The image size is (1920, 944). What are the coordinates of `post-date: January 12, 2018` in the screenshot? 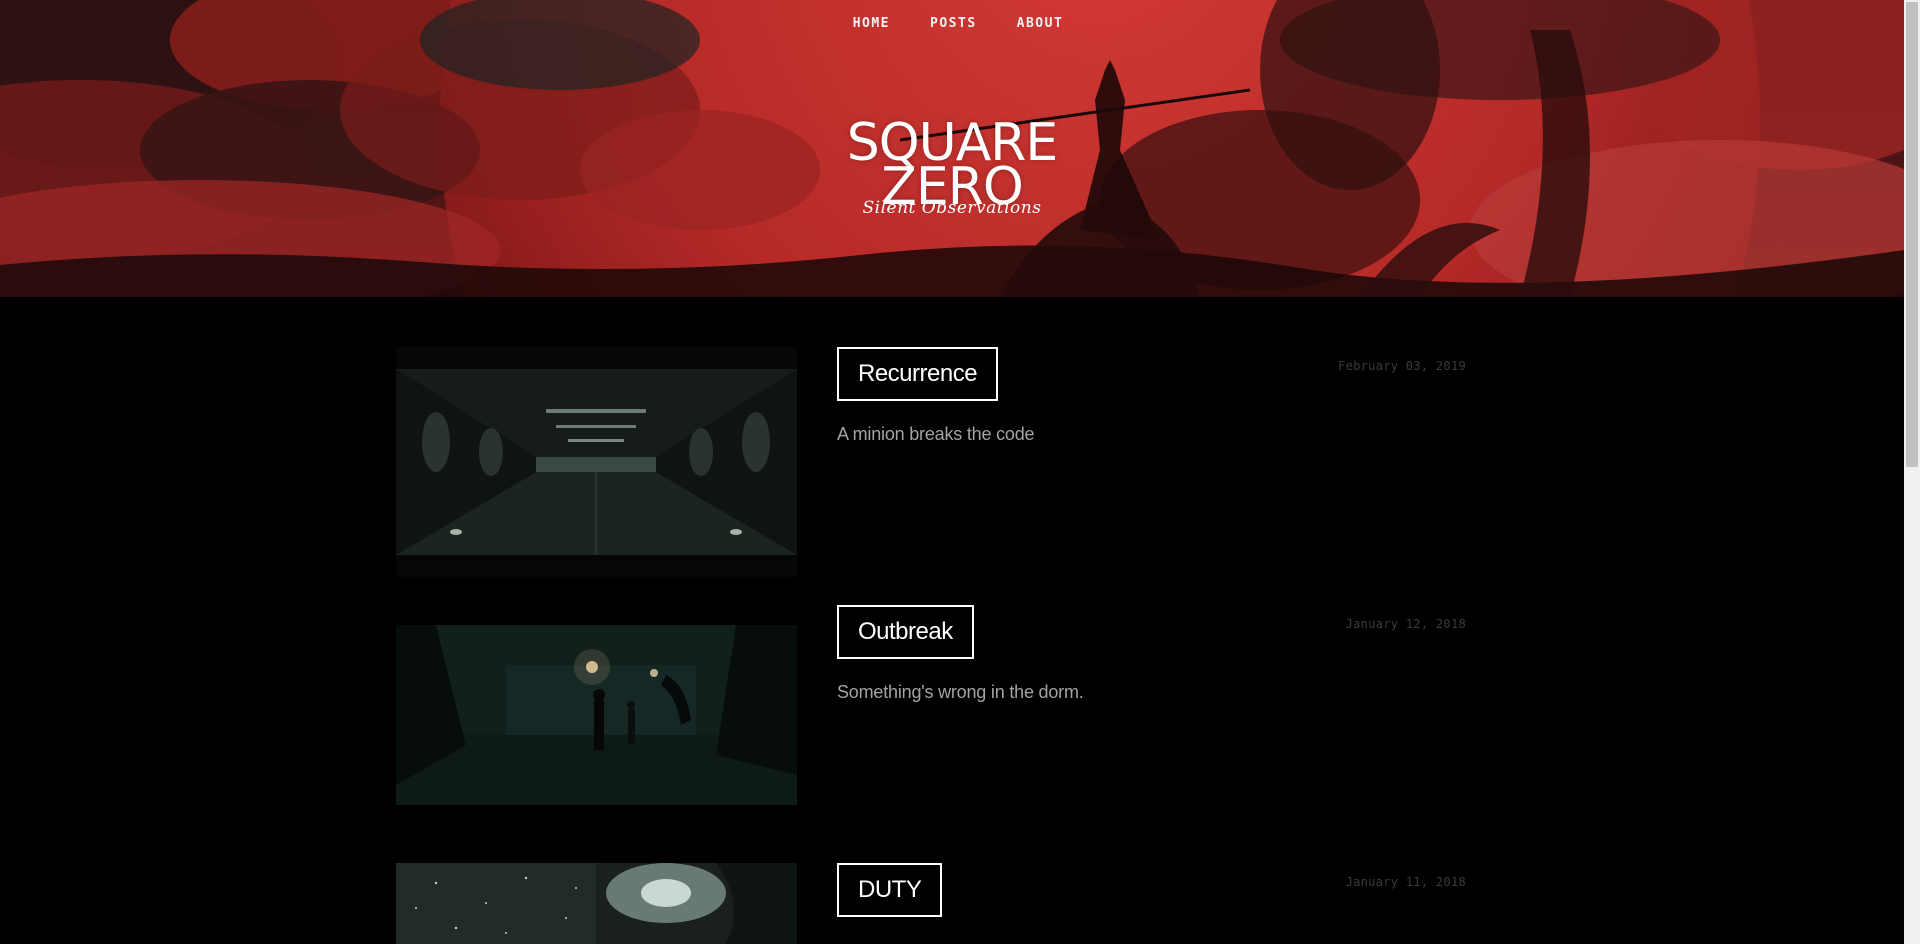 It's located at (1405, 624).